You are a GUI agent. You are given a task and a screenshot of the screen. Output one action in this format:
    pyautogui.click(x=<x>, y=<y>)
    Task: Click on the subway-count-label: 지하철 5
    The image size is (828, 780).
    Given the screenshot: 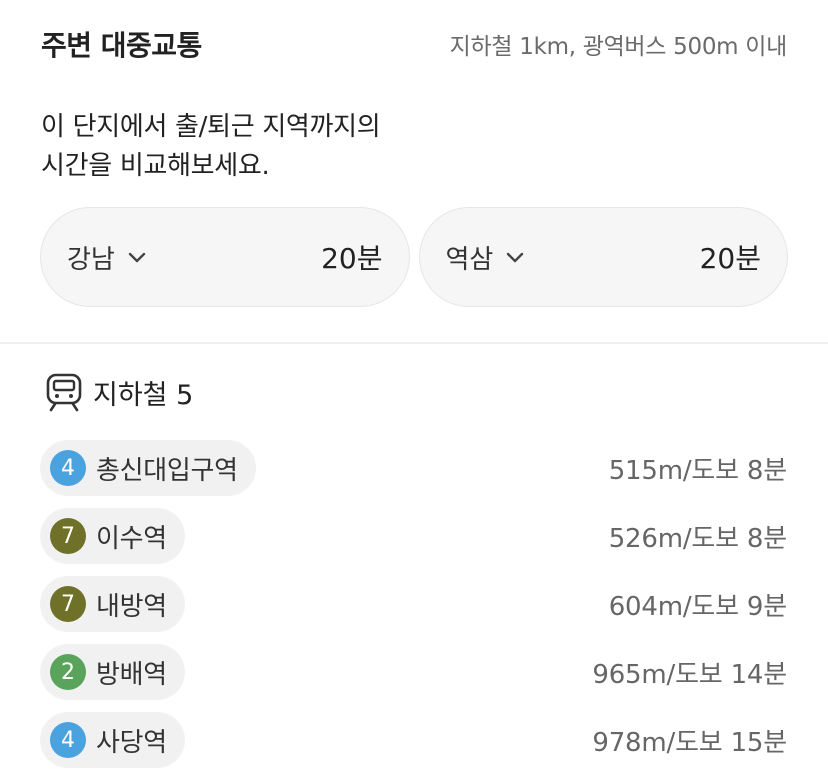 What is the action you would take?
    pyautogui.click(x=143, y=395)
    